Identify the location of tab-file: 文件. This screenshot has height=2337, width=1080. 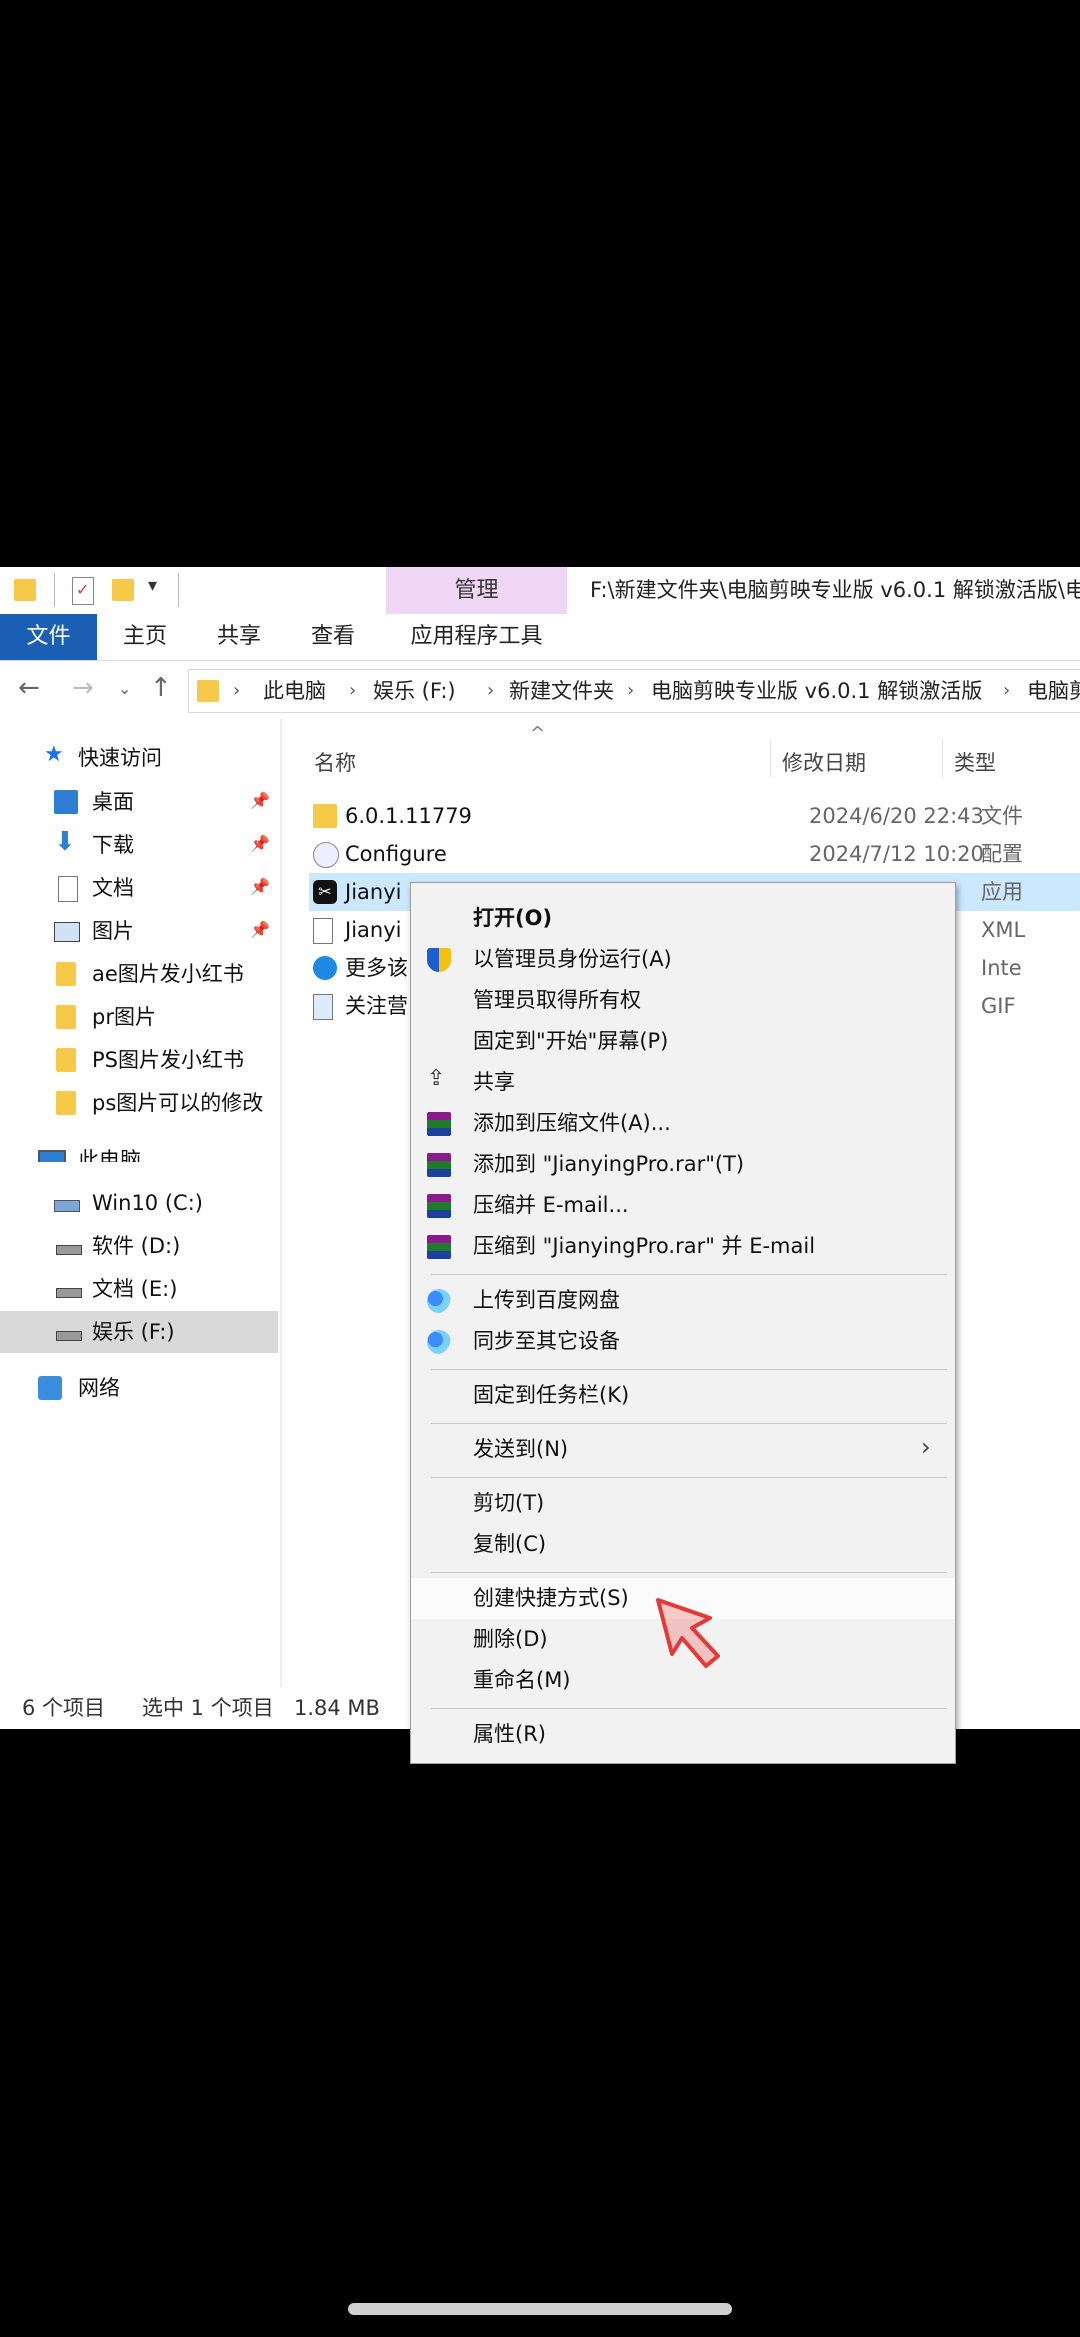
(48, 637).